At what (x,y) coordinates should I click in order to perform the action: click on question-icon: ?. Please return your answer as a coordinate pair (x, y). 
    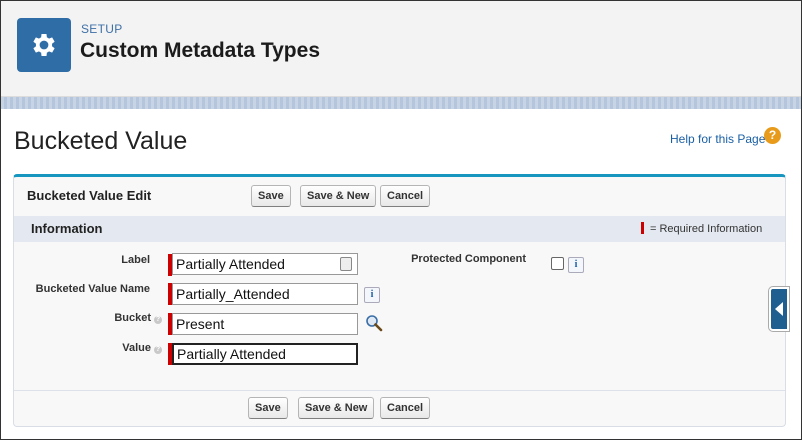
    Looking at the image, I should click on (772, 135).